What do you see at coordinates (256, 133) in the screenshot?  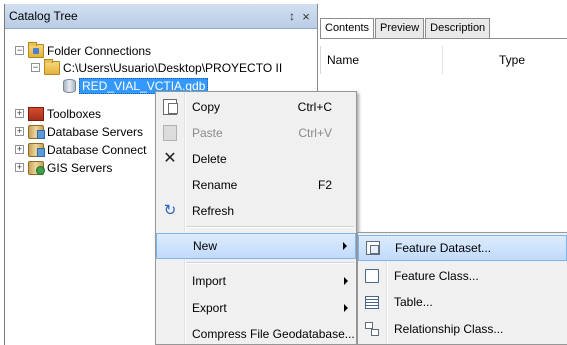 I see `menu-item-paste: Paste Ctrl+V` at bounding box center [256, 133].